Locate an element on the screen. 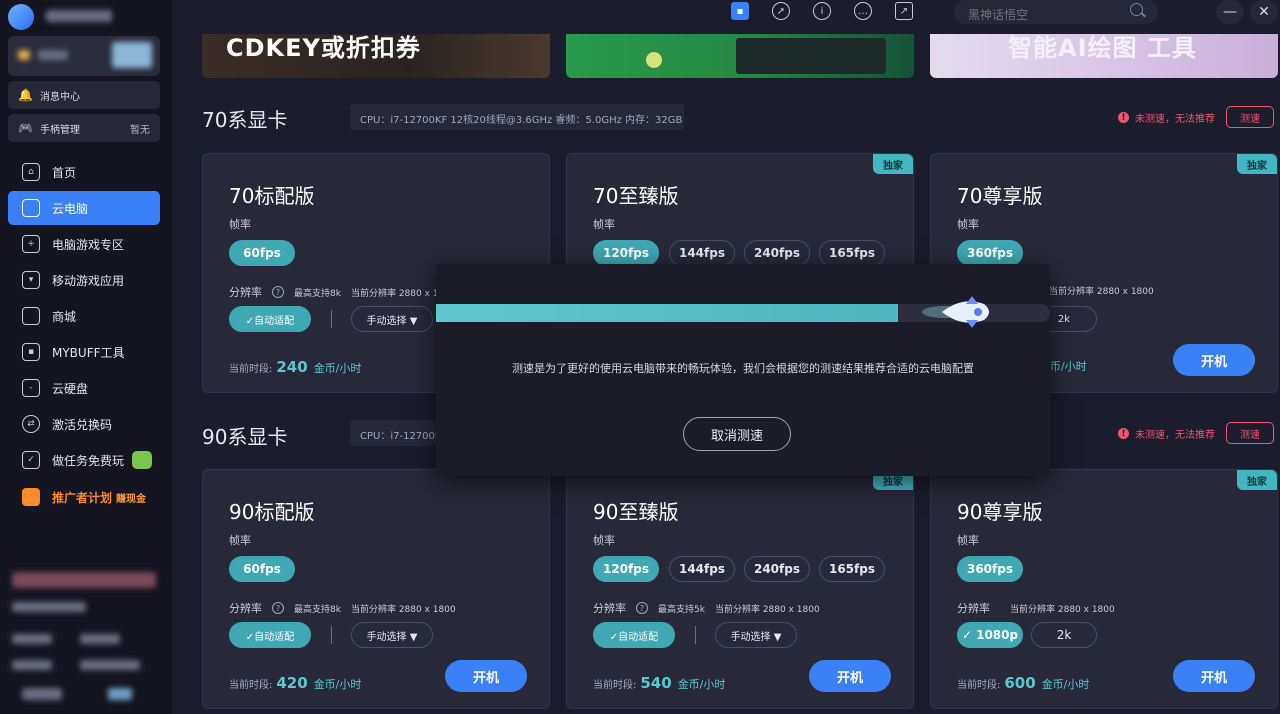  sidebar-item-cloud-pc: 云电脑 is located at coordinates (84, 208).